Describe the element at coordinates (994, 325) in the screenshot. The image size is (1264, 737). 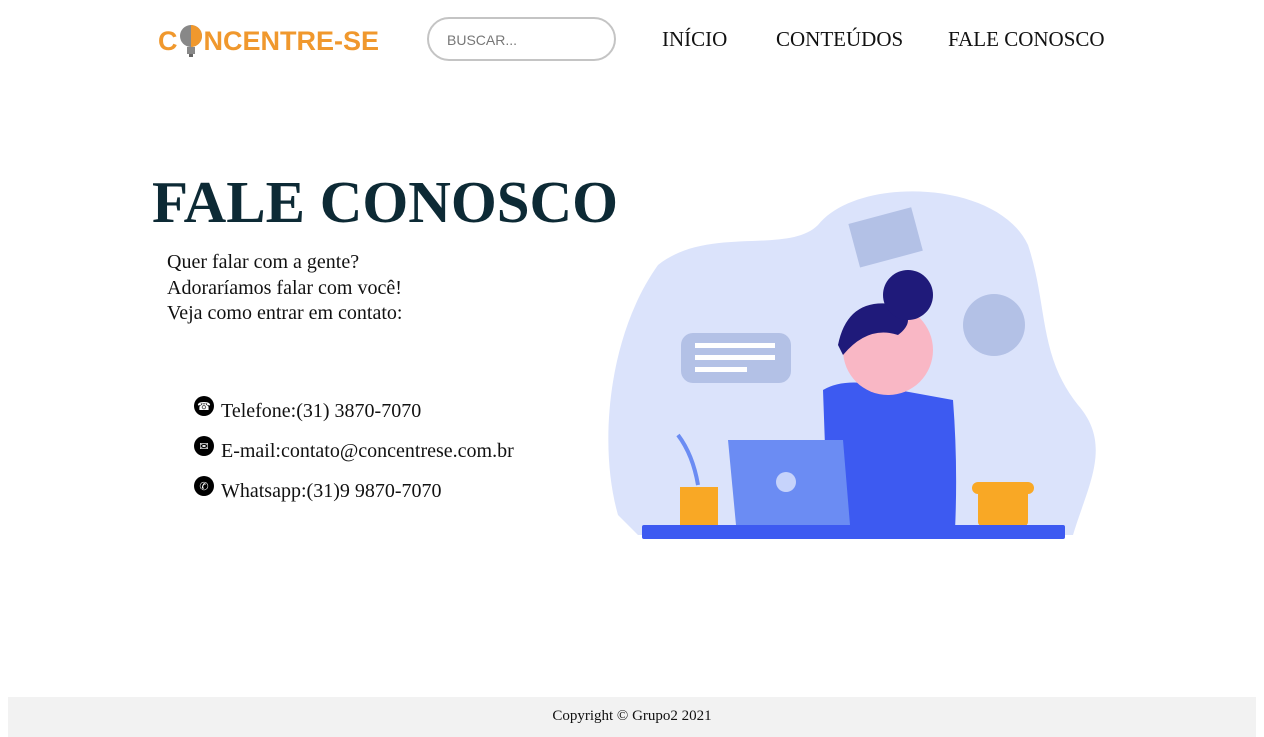
I see `phone-bubble-icon` at that location.